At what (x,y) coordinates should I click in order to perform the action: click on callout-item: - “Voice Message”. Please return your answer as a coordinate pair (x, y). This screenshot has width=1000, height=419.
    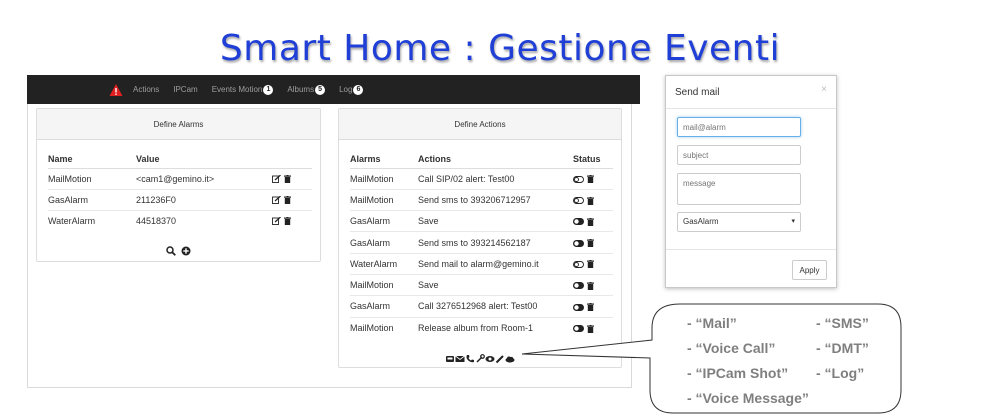
    Looking at the image, I should click on (748, 398).